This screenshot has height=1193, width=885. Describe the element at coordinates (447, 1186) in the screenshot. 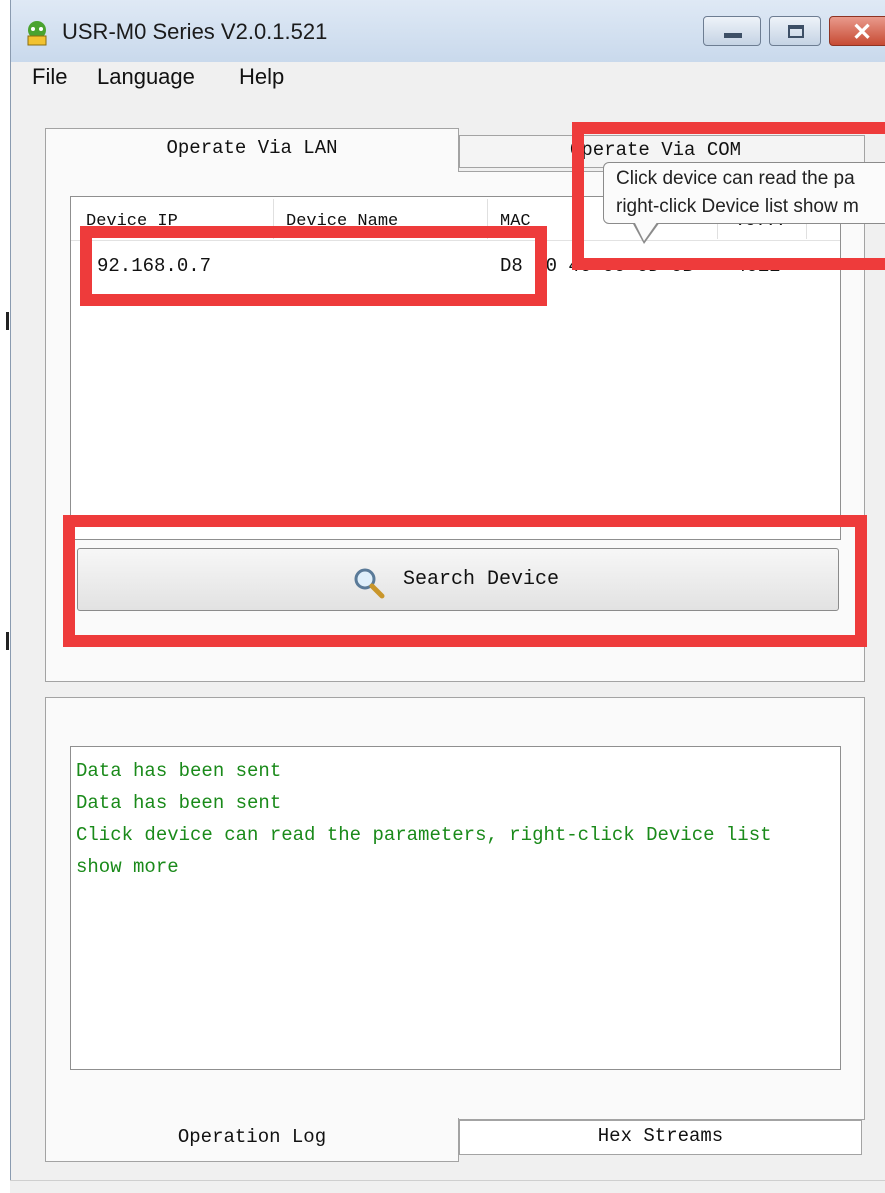

I see `status-bar` at that location.